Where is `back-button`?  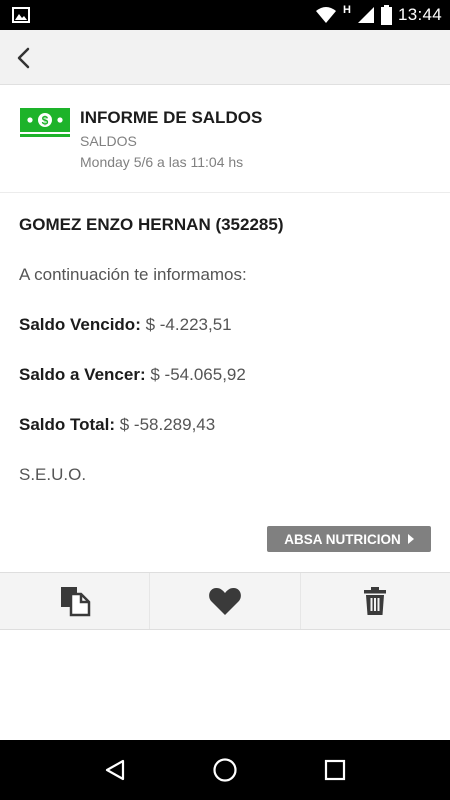
back-button is located at coordinates (24, 58).